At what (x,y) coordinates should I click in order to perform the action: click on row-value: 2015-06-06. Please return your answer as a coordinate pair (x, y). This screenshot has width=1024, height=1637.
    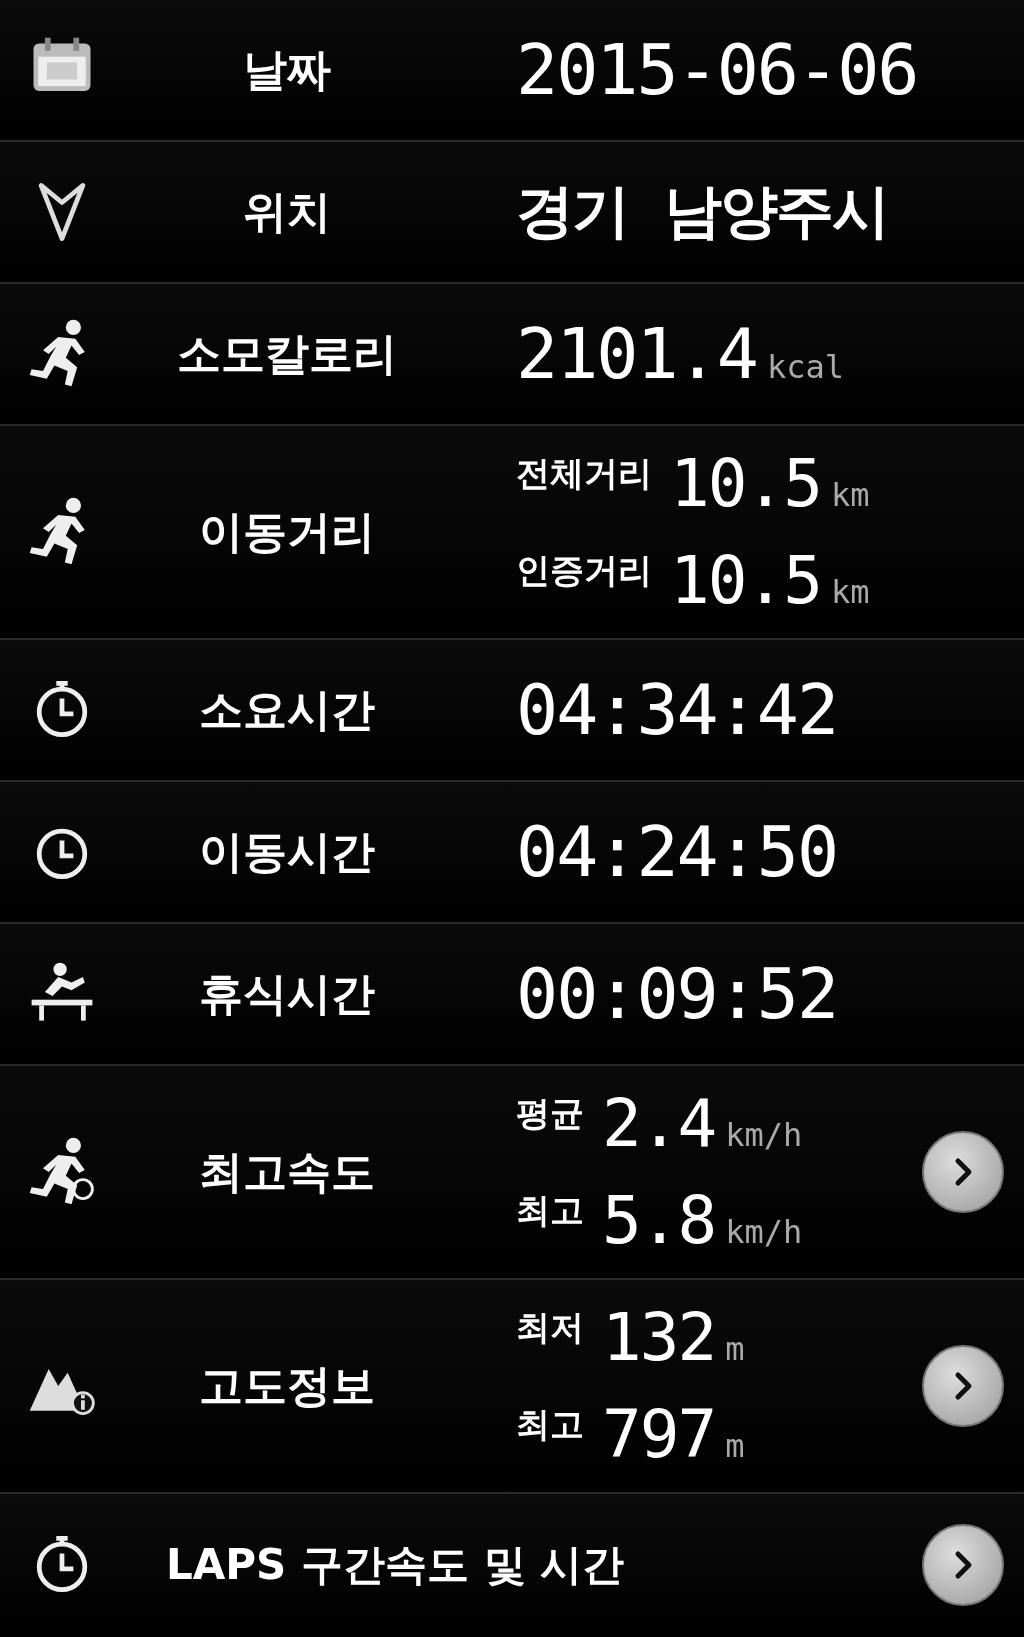
    Looking at the image, I should click on (717, 70).